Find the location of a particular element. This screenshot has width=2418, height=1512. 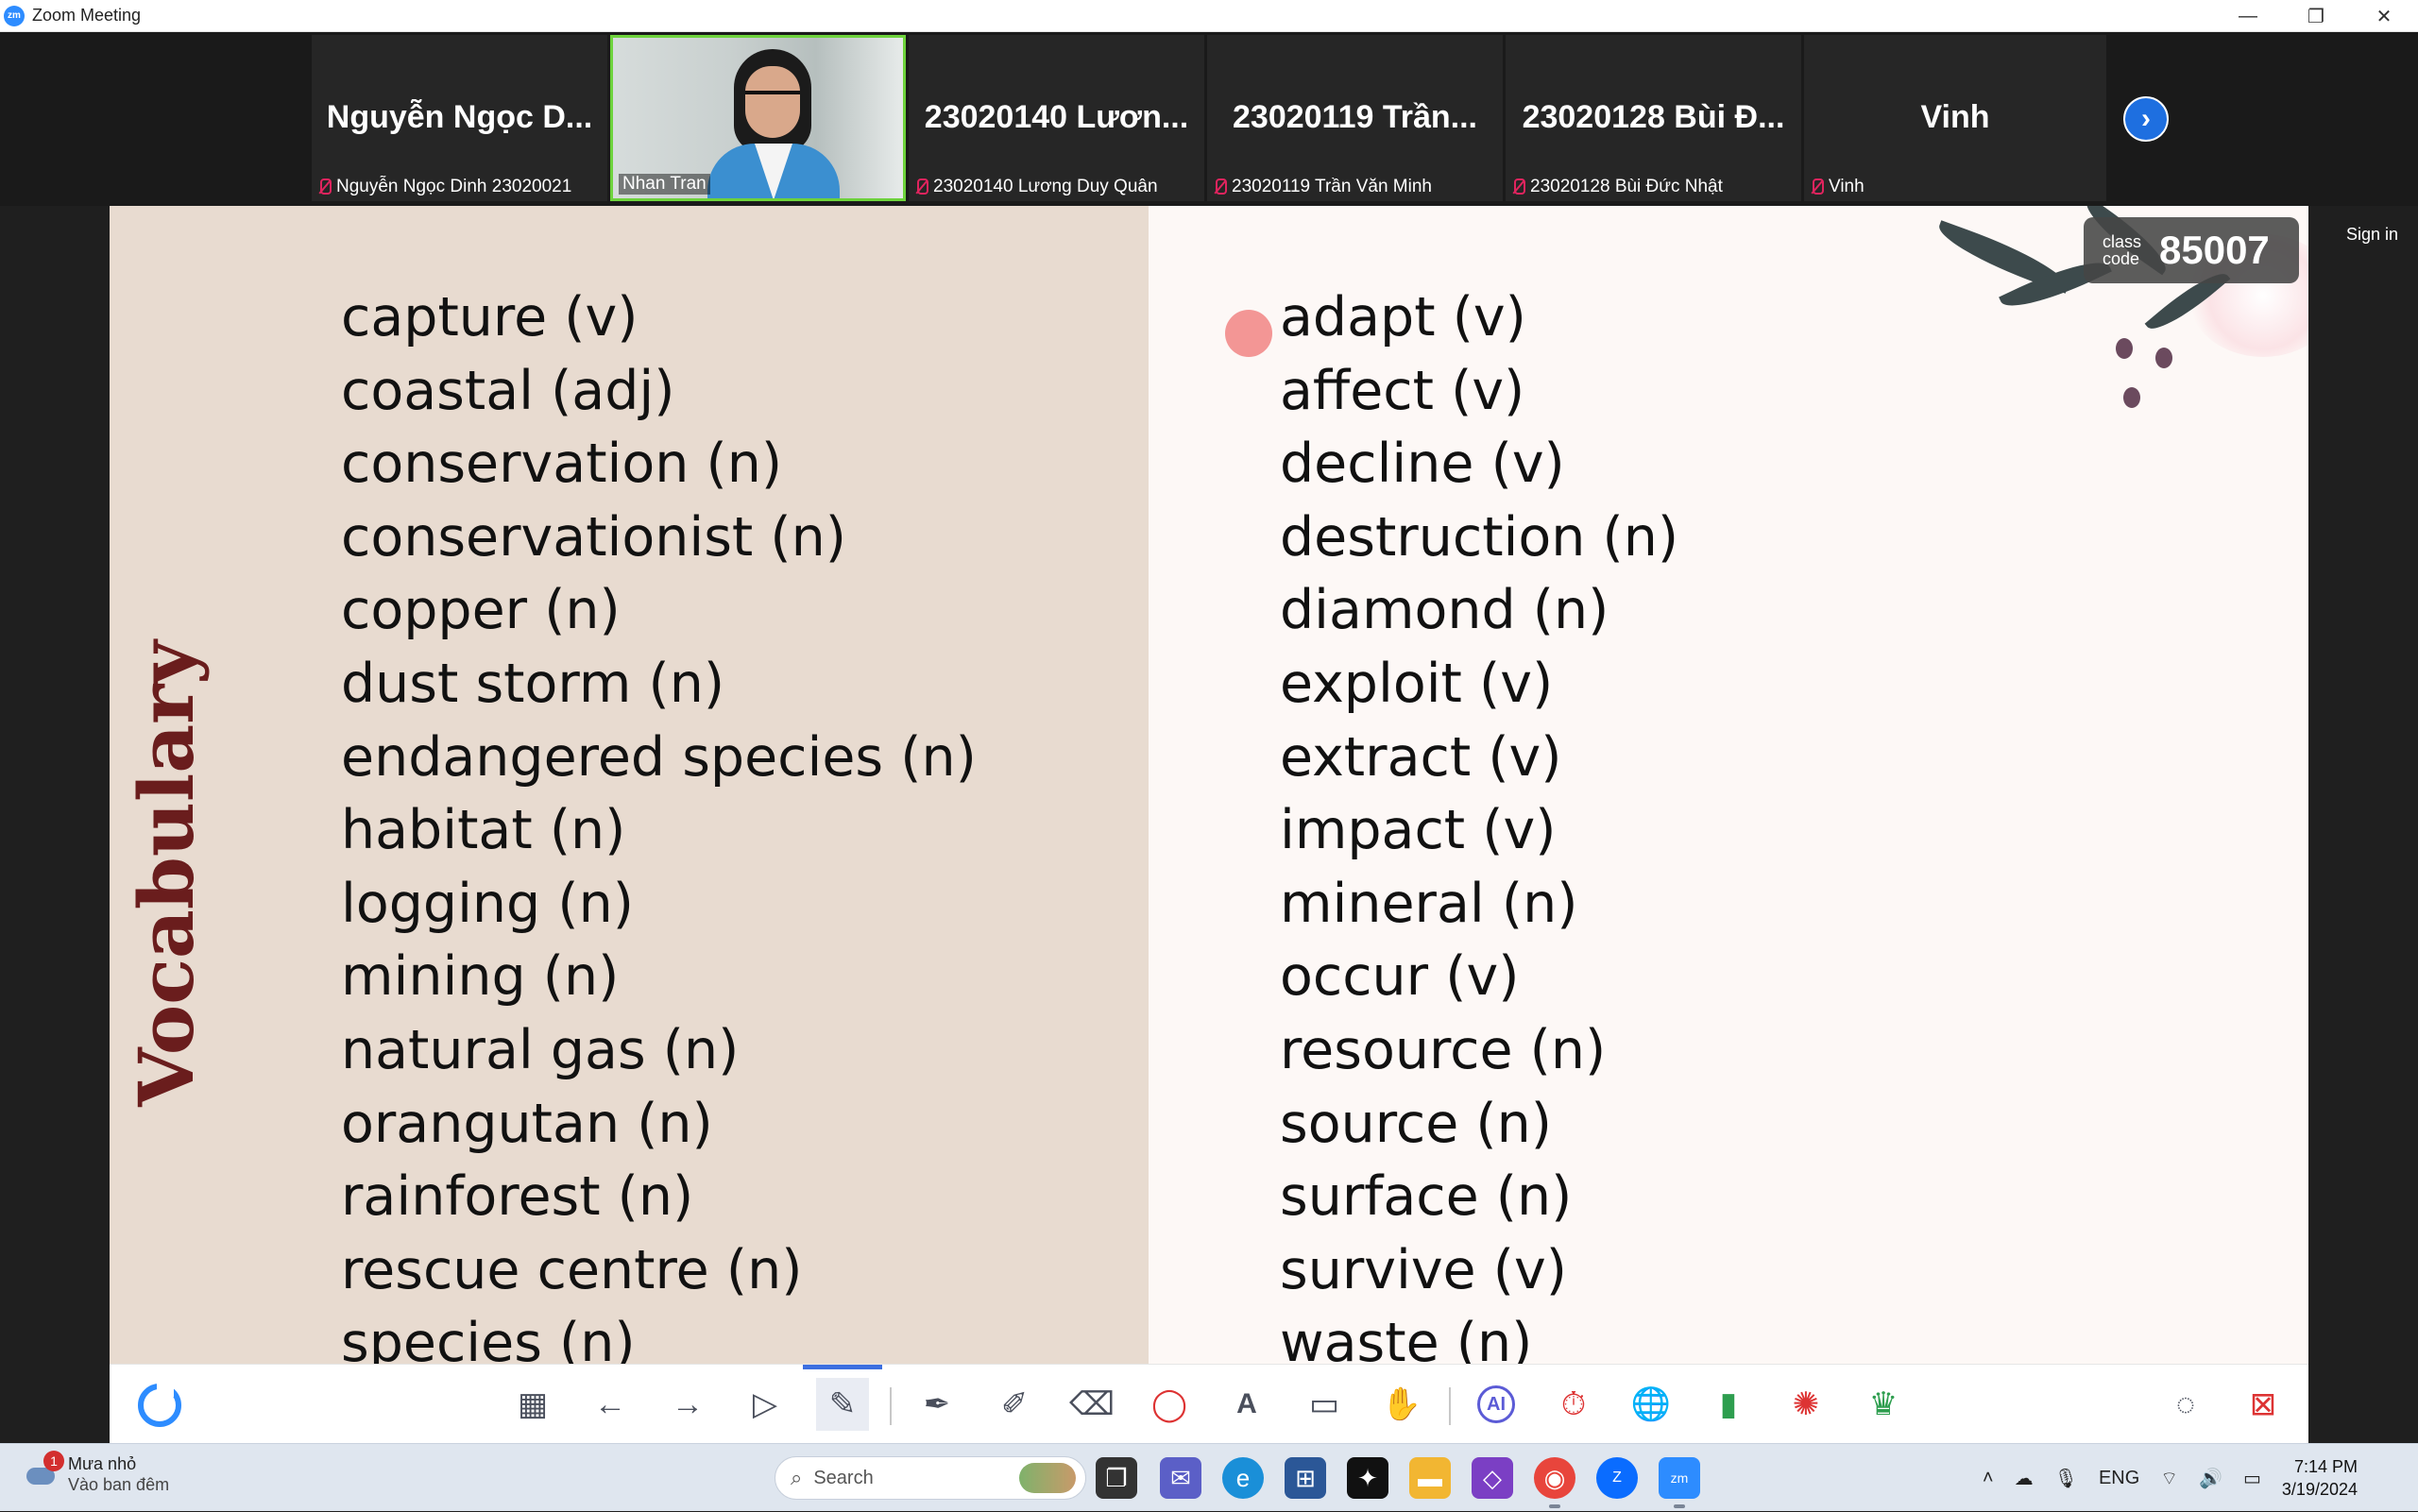

forward-arrow-icon: → is located at coordinates (687, 1405).